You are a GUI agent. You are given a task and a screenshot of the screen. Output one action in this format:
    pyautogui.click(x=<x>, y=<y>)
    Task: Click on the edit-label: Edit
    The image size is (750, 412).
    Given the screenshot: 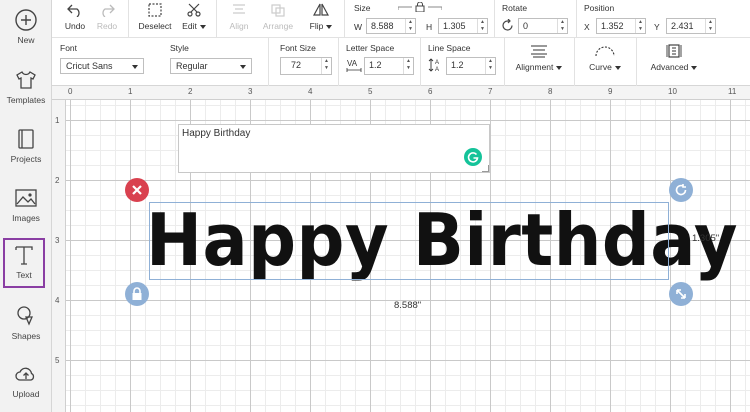 What is the action you would take?
    pyautogui.click(x=194, y=26)
    